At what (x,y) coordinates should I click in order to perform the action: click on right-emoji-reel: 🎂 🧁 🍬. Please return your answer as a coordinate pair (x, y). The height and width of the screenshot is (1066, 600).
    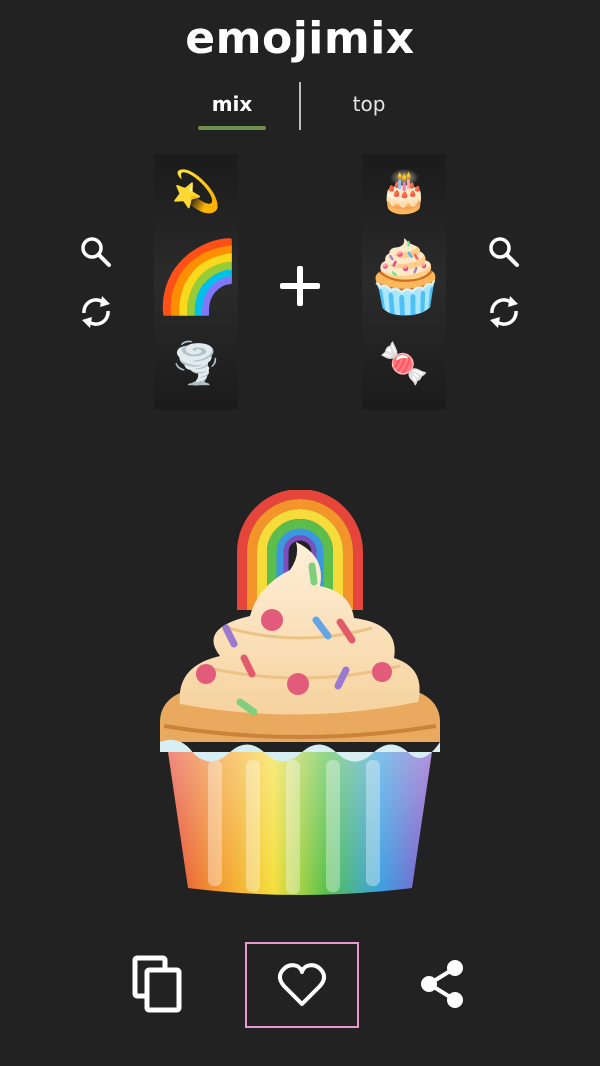
    Looking at the image, I should click on (405, 282).